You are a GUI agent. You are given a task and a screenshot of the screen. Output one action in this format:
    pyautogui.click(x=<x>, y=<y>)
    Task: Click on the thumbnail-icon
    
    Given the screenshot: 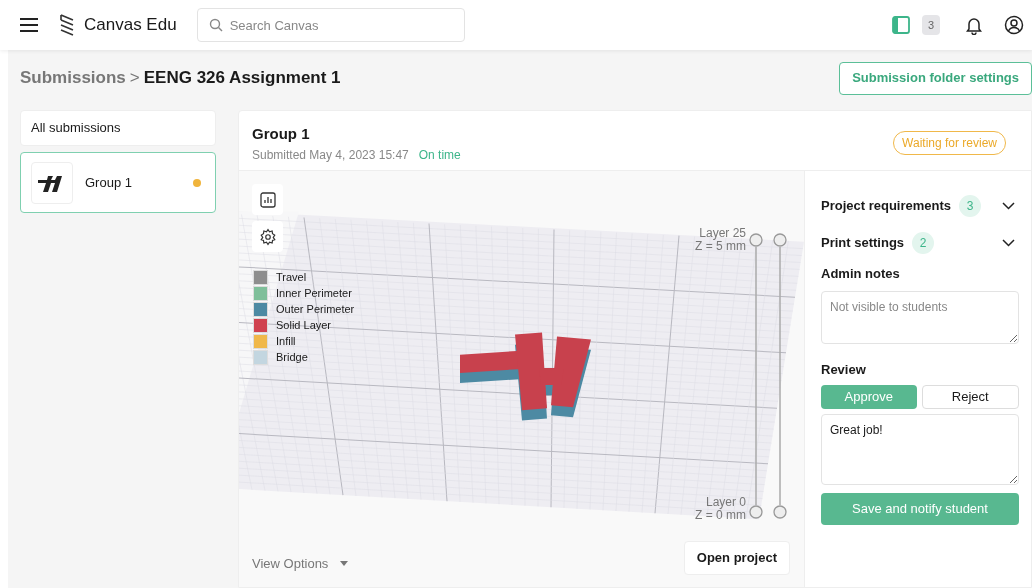 What is the action you would take?
    pyautogui.click(x=52, y=182)
    